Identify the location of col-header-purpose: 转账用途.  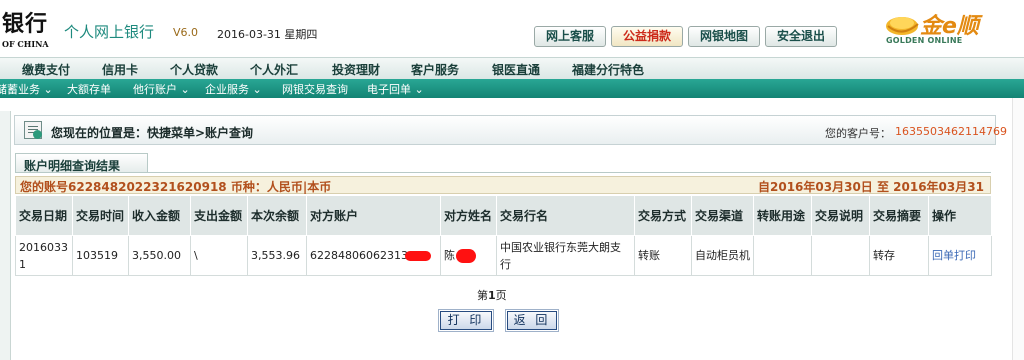
(782, 215).